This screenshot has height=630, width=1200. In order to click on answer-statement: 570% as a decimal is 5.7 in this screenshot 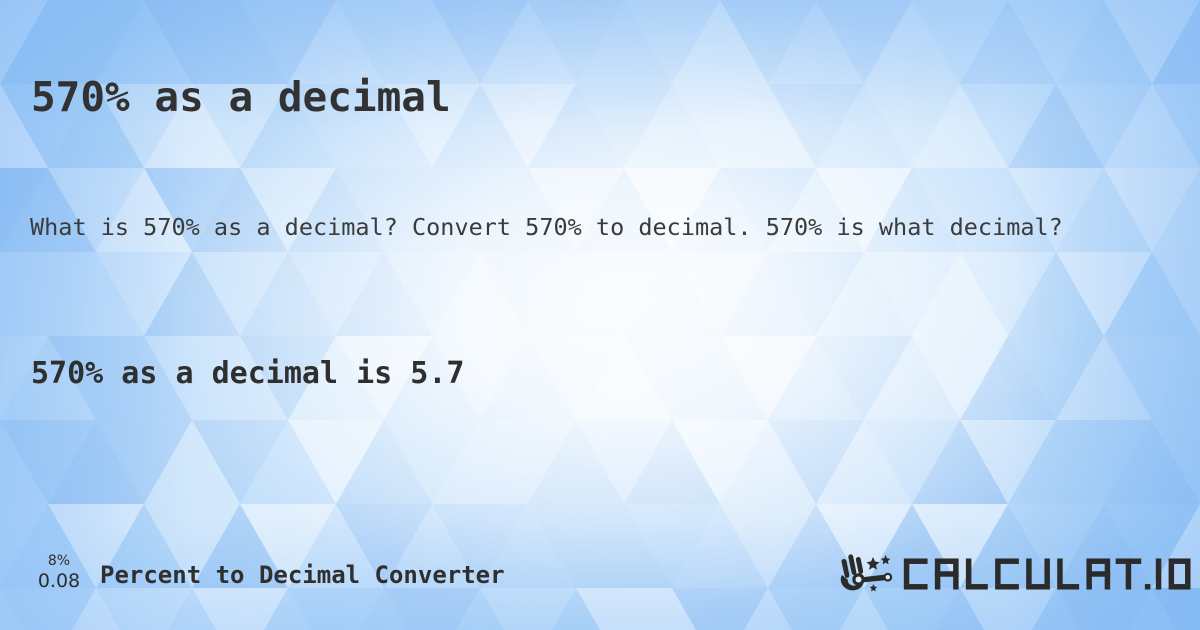, I will do `click(248, 373)`.